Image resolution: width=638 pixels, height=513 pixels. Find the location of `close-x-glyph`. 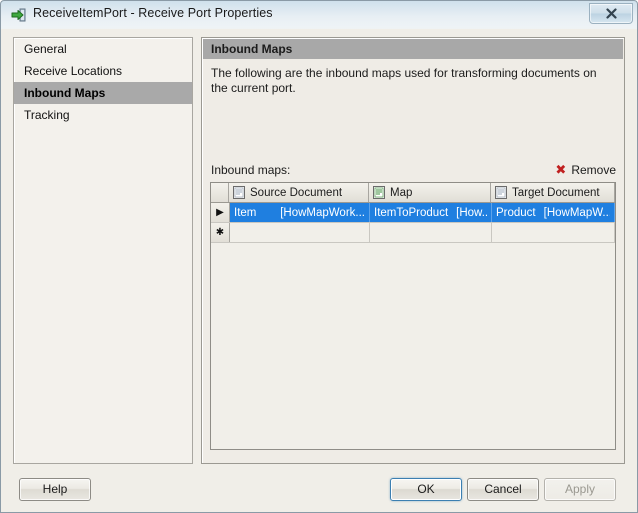

close-x-glyph is located at coordinates (611, 13).